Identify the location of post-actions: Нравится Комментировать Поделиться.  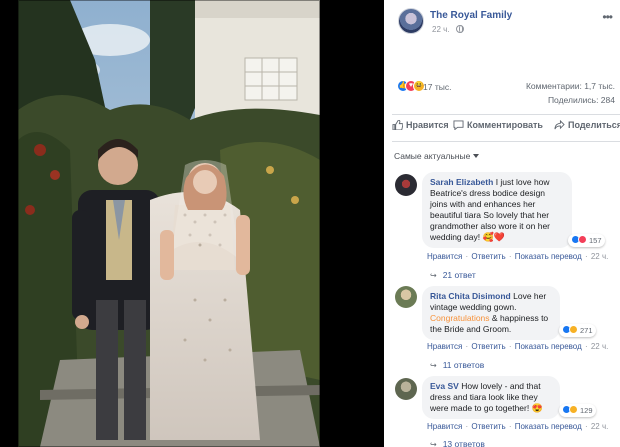
(502, 127).